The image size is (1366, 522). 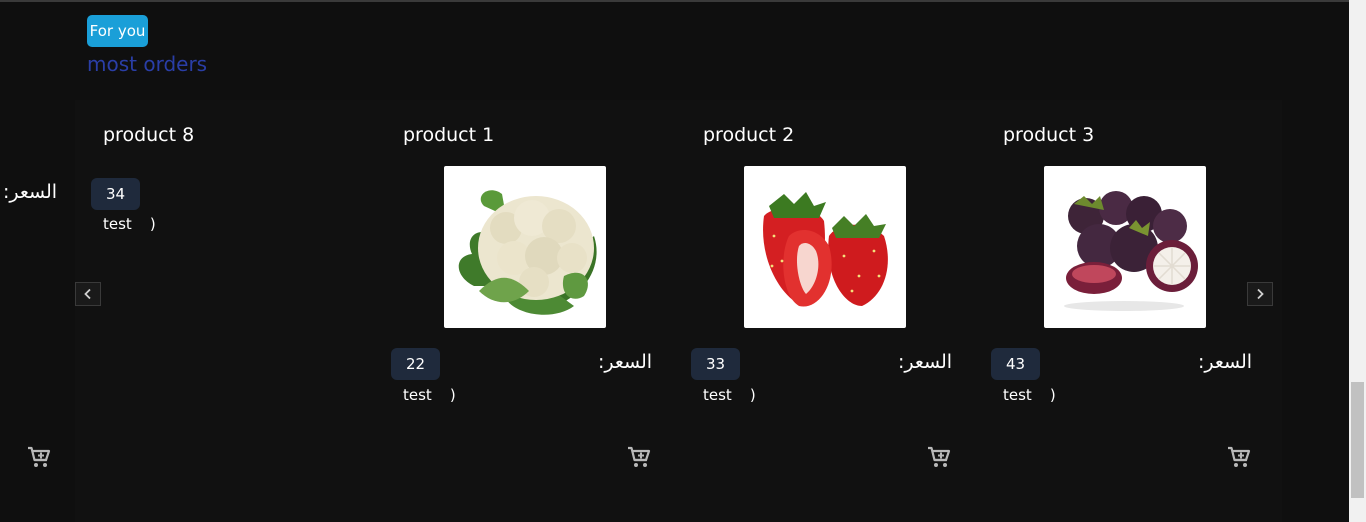 What do you see at coordinates (683, 1) in the screenshot?
I see `window-top-border` at bounding box center [683, 1].